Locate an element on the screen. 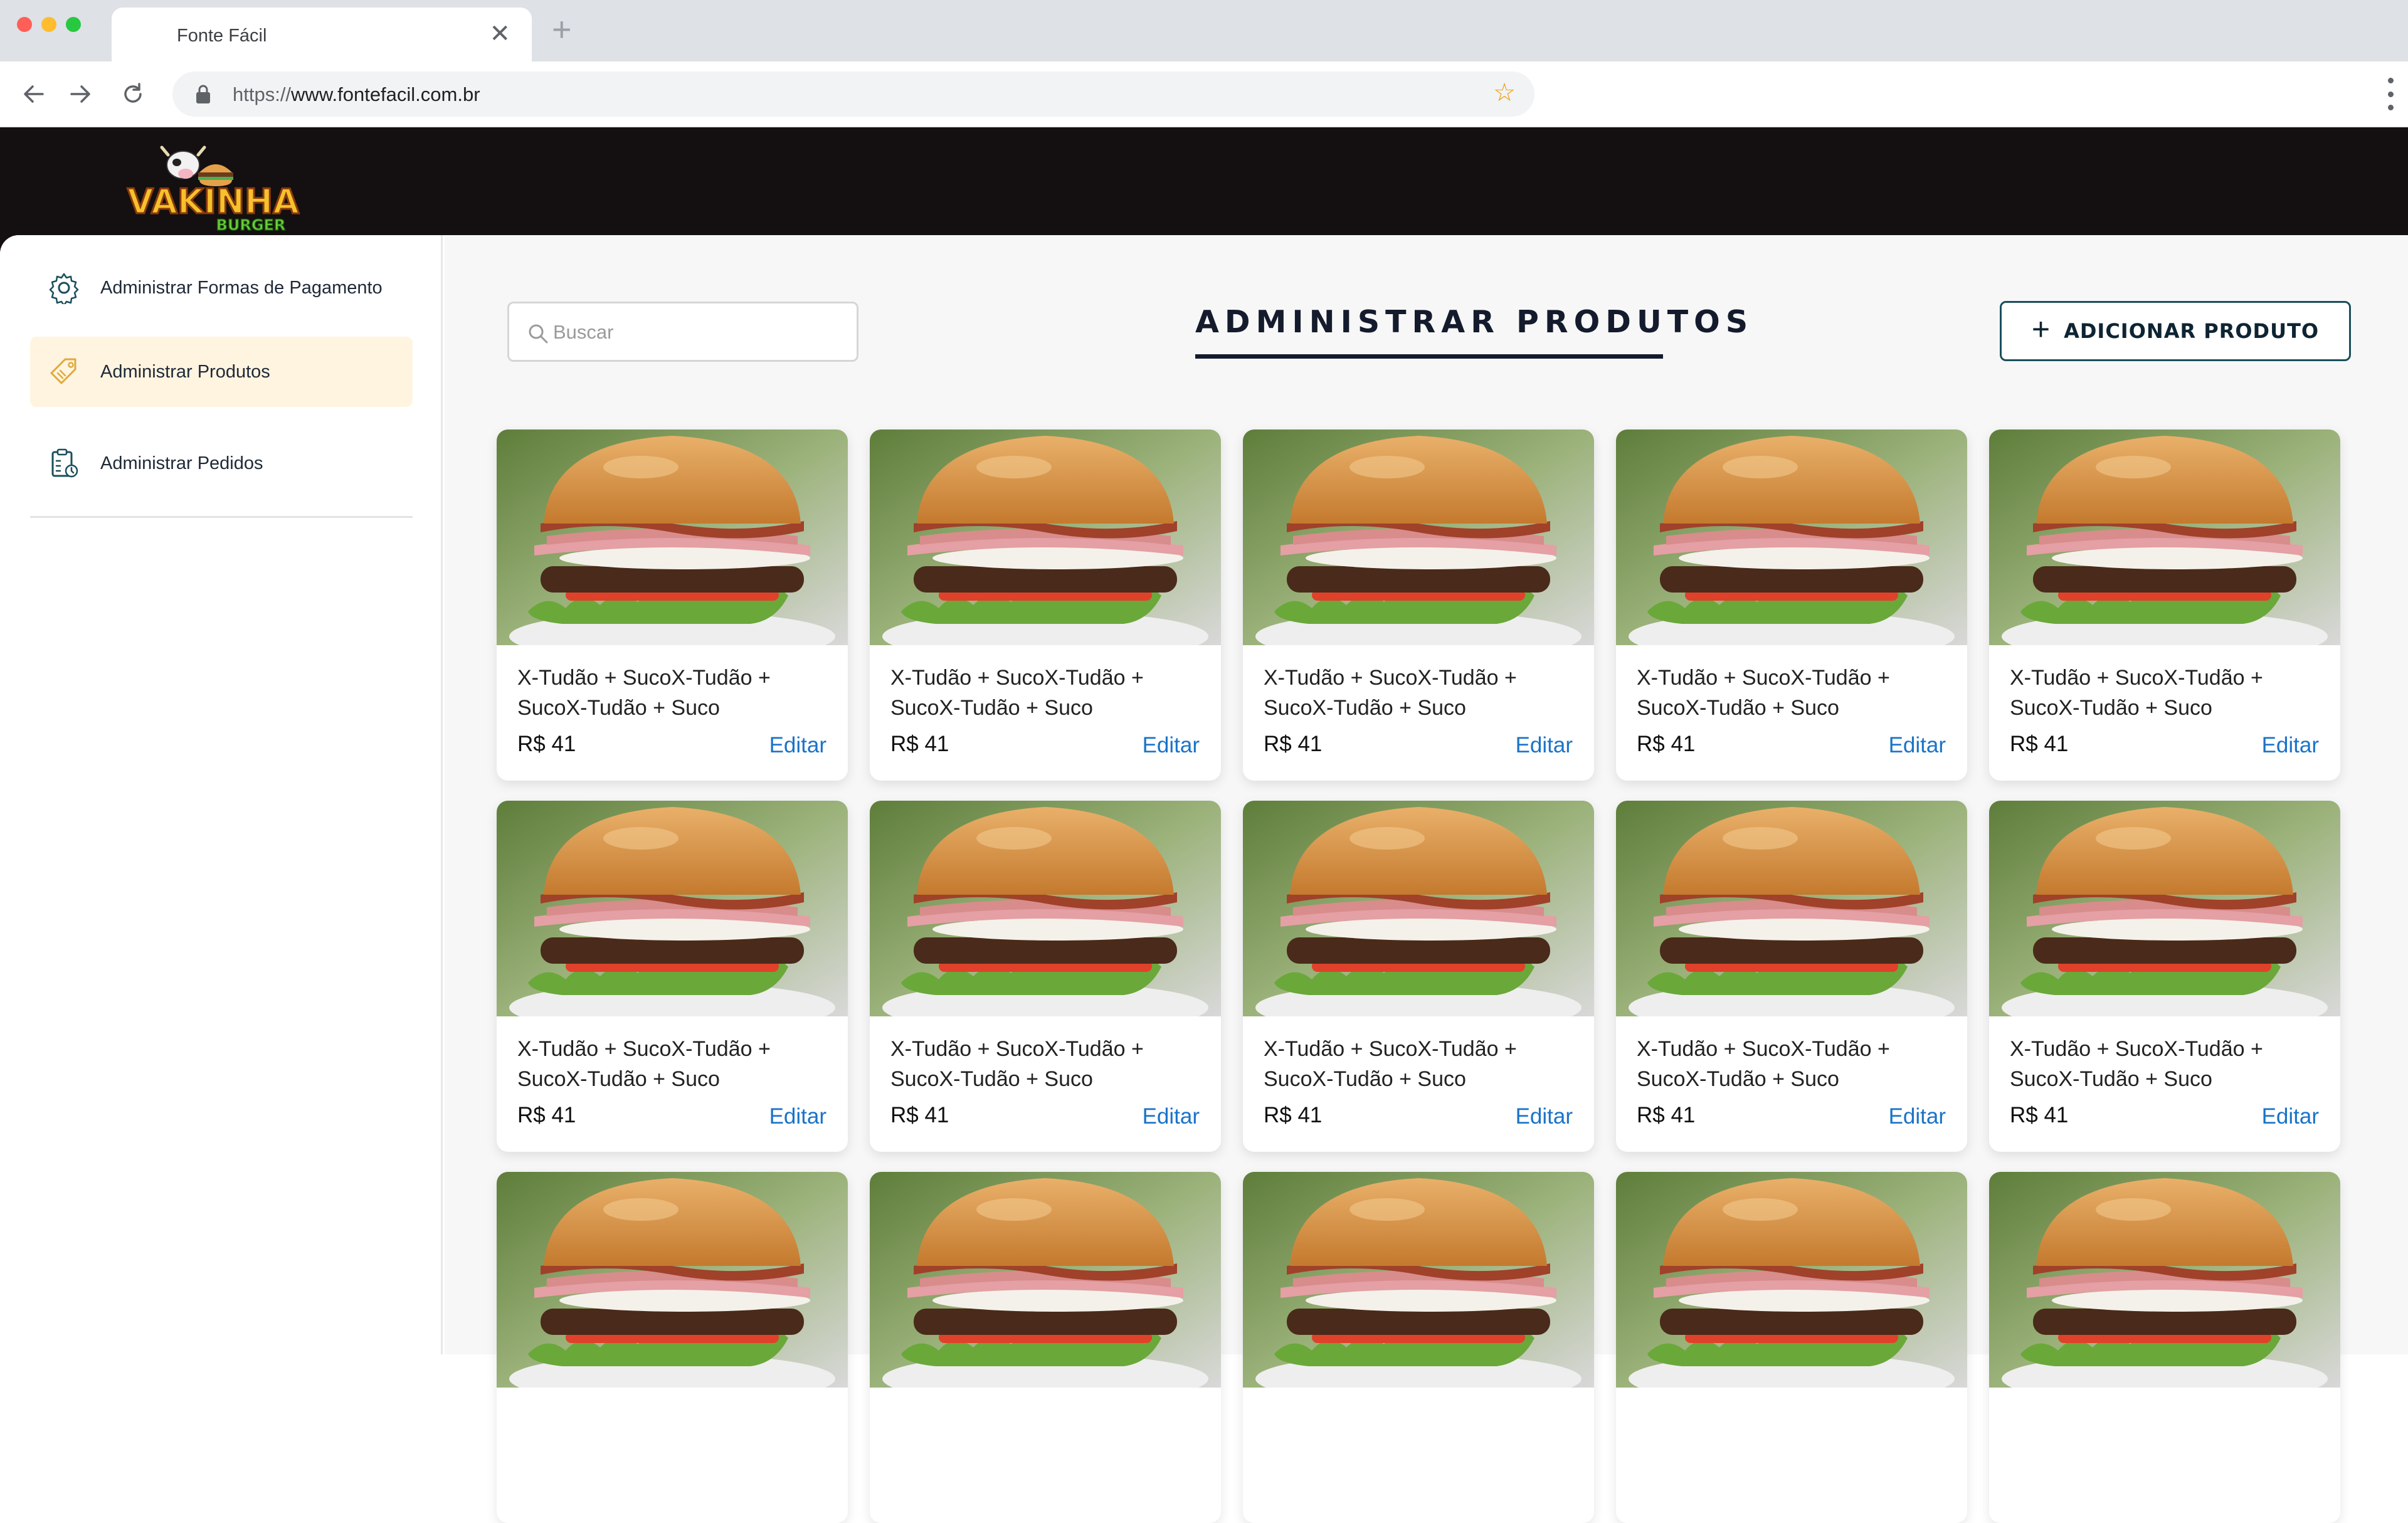 The height and width of the screenshot is (1523, 2408). window-minimize-button is located at coordinates (49, 24).